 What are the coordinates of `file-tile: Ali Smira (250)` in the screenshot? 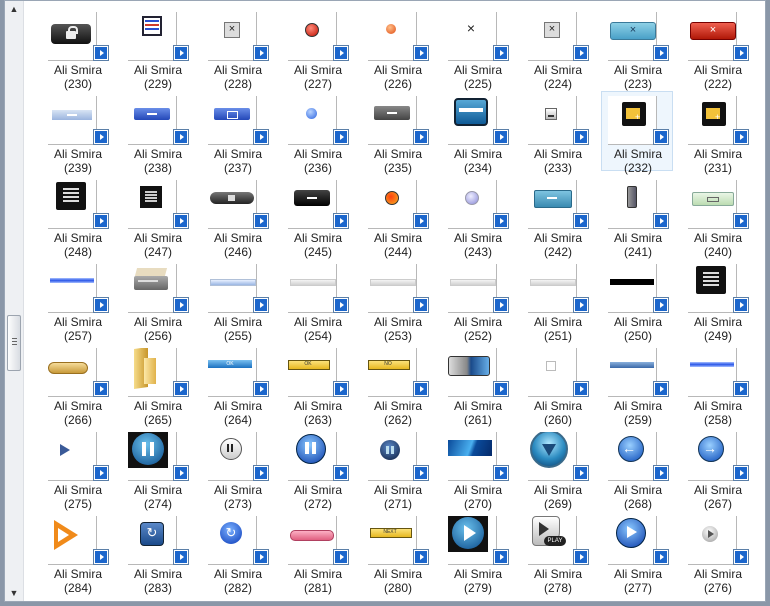 It's located at (637, 301).